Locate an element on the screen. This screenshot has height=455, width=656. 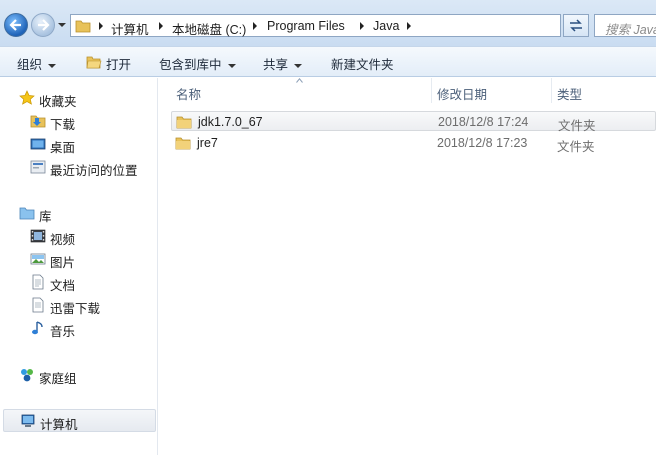
nav-favorites-label: 收藏夹 is located at coordinates (58, 102).